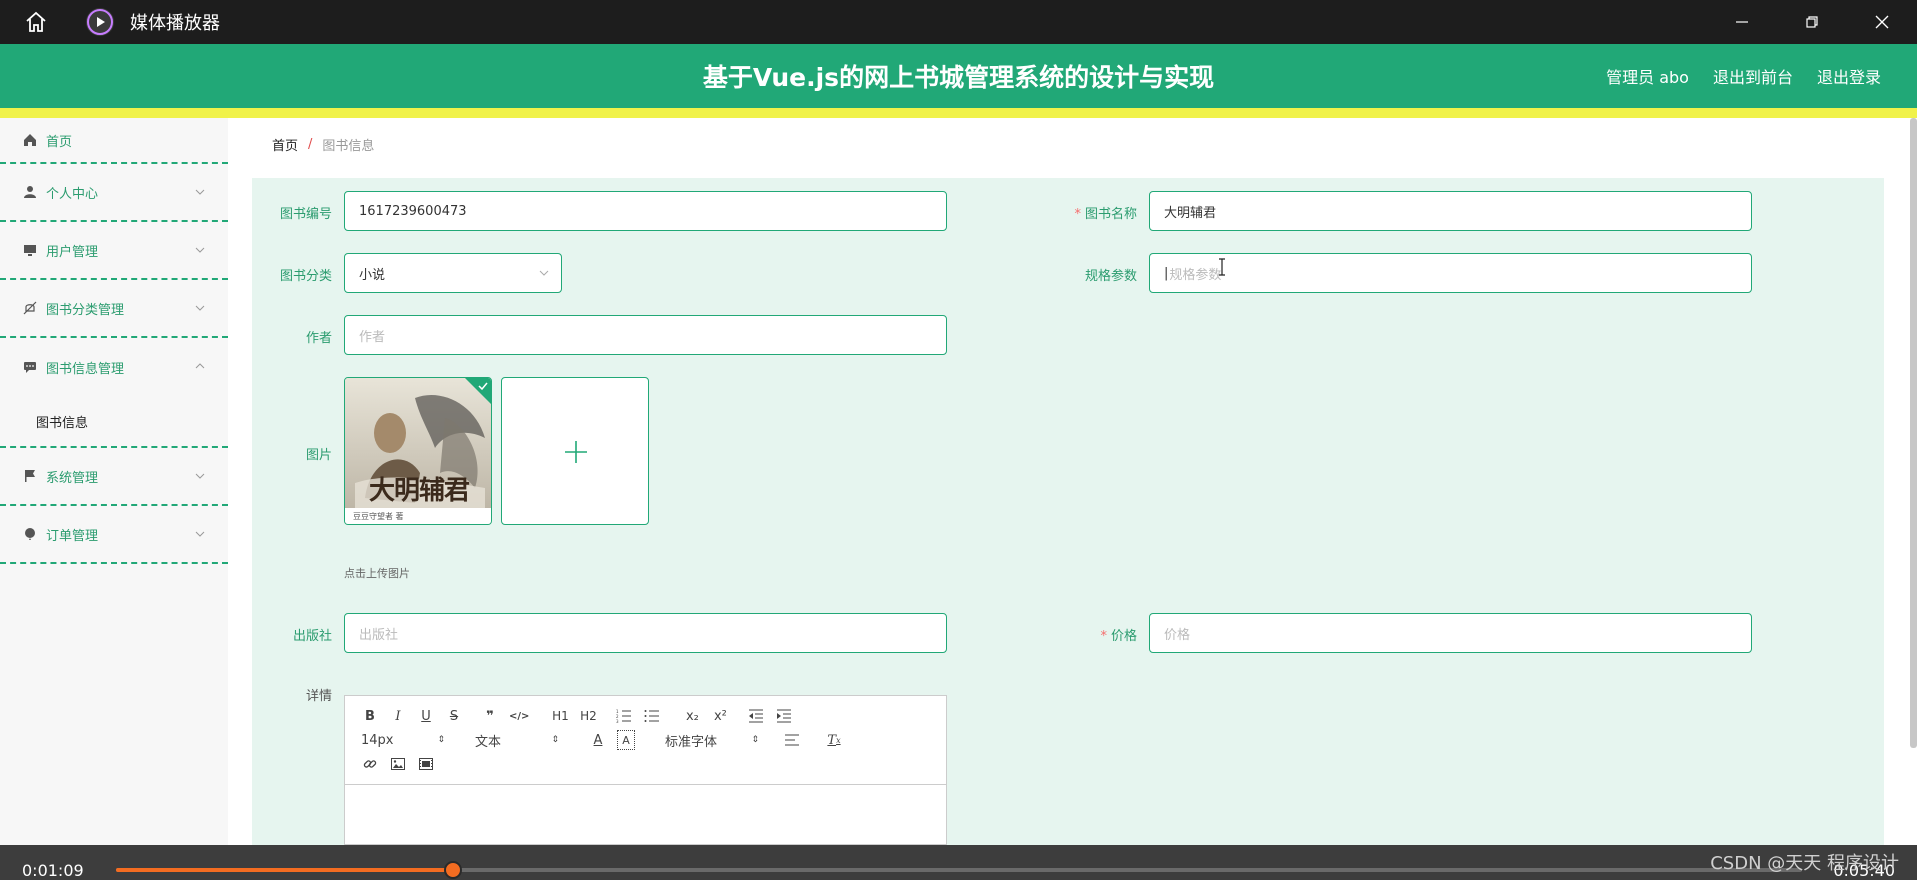  I want to click on code-block-button: </>, so click(519, 716).